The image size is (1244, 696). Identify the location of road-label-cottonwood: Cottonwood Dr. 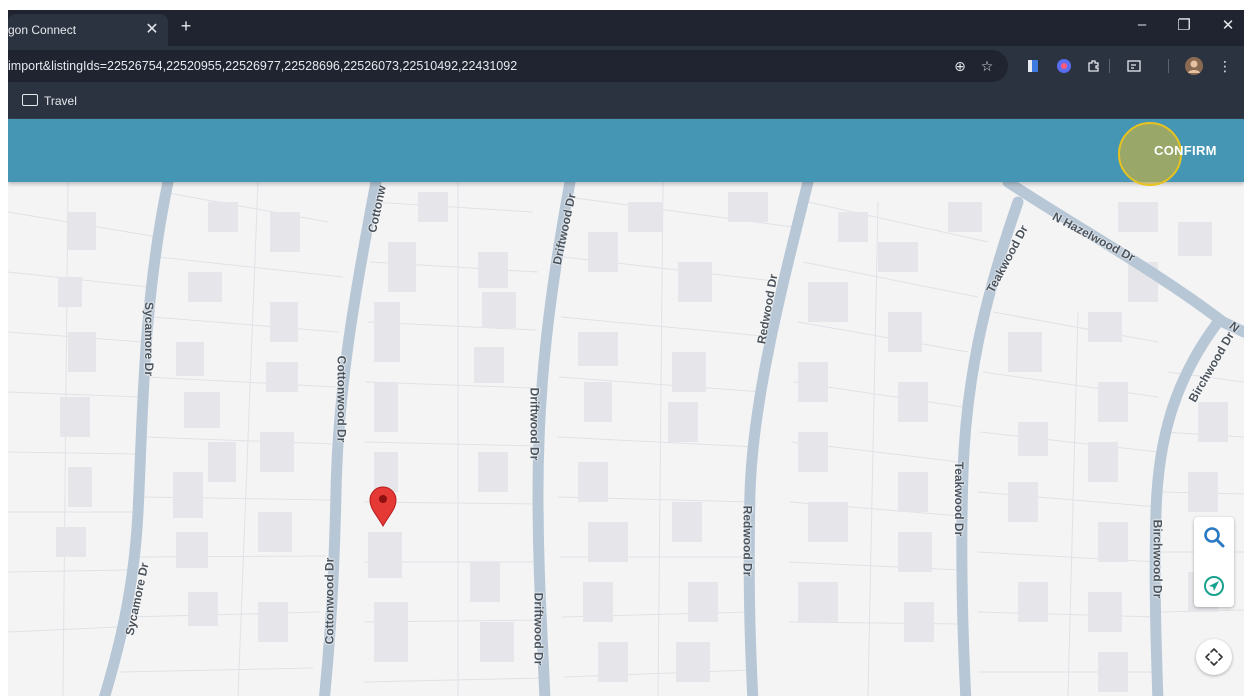
(341, 399).